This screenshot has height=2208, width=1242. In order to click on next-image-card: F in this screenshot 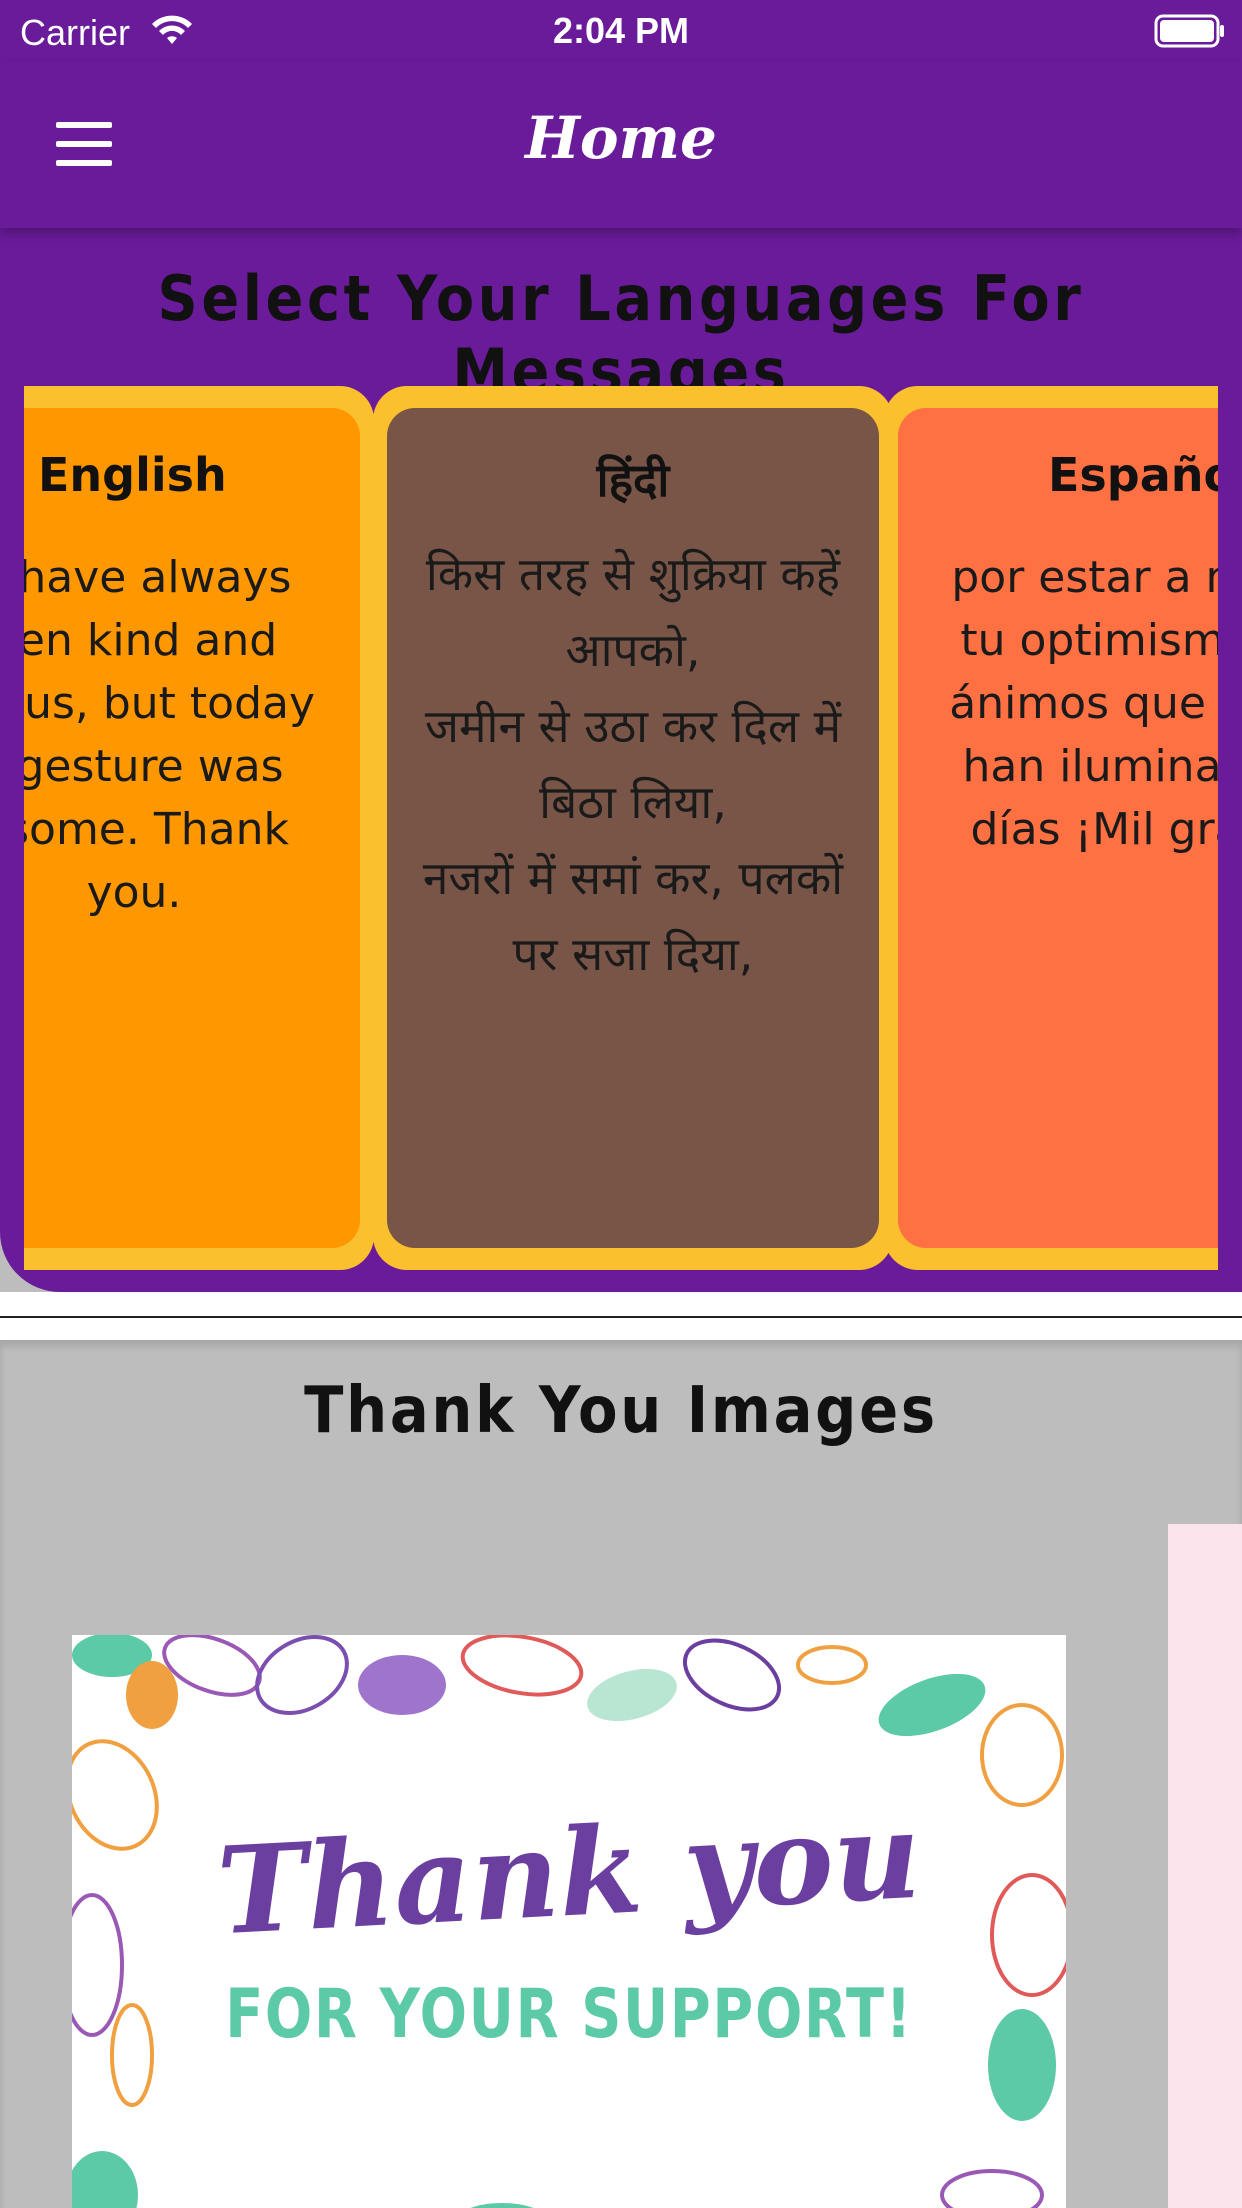, I will do `click(1205, 1866)`.